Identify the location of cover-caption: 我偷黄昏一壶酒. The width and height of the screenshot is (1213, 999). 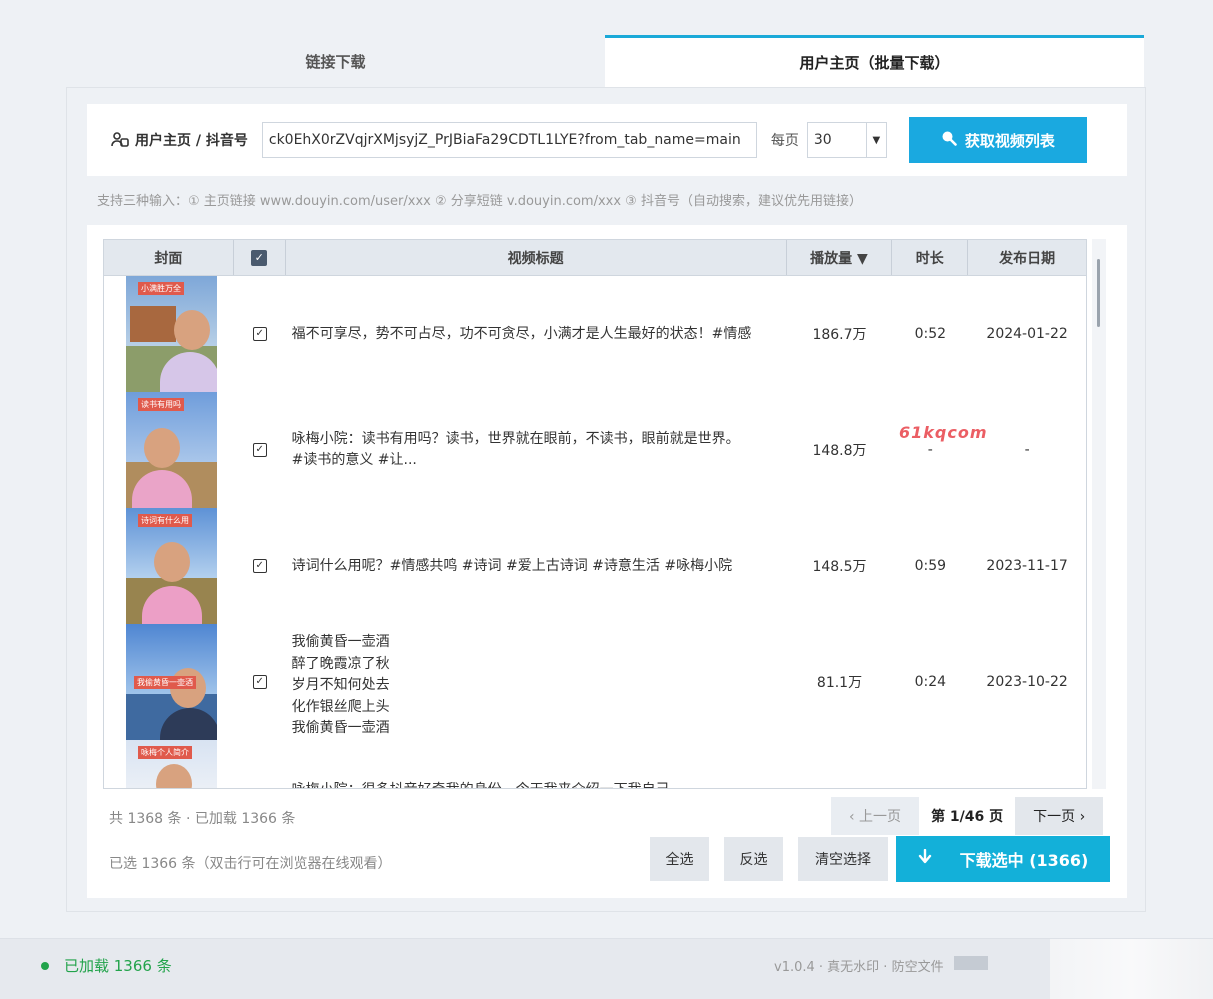
(165, 682).